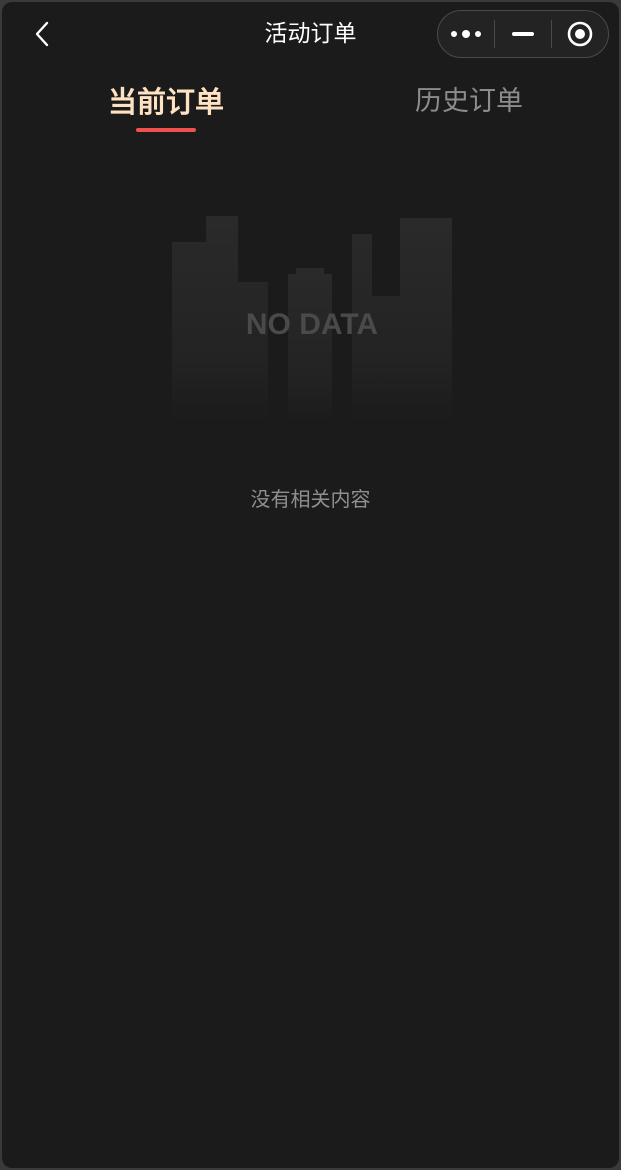 This screenshot has height=1170, width=621. I want to click on target-circle-icon, so click(580, 34).